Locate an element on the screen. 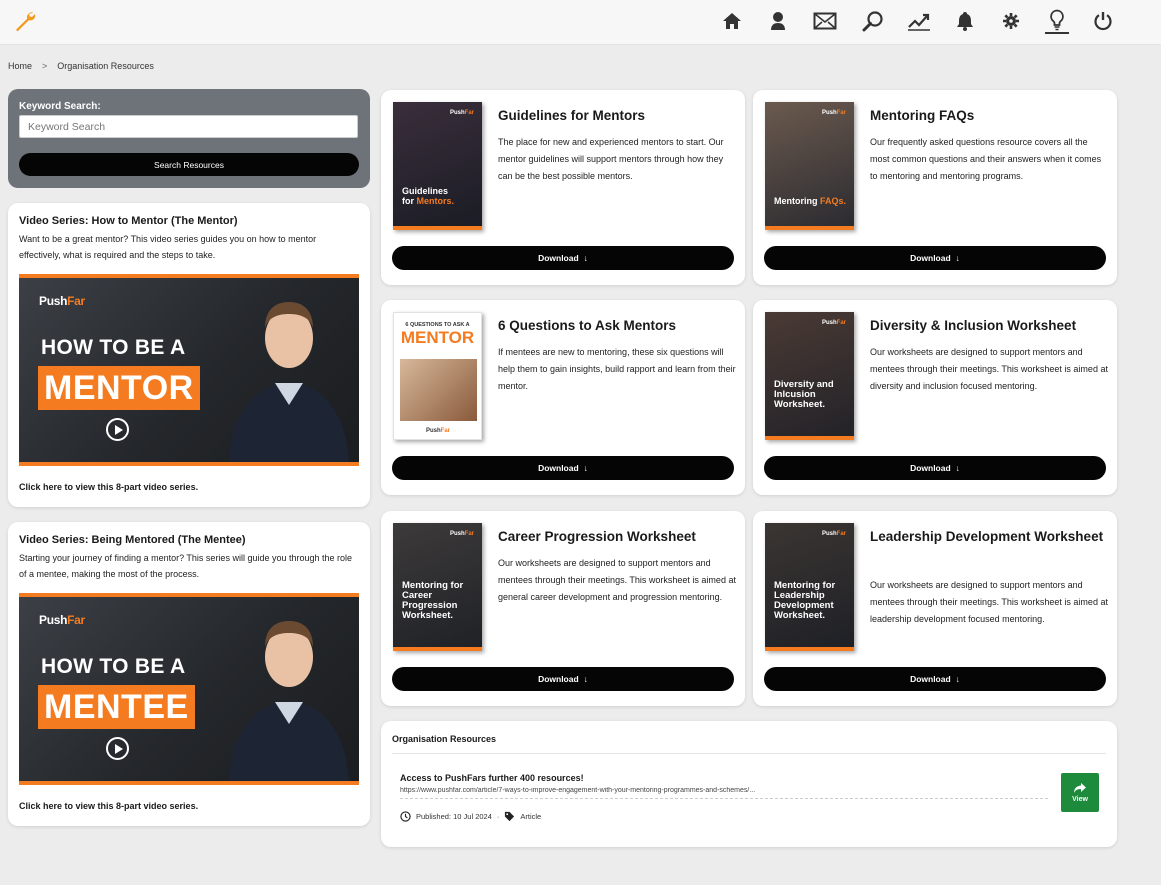 The height and width of the screenshot is (885, 1161). handshake-image is located at coordinates (438, 390).